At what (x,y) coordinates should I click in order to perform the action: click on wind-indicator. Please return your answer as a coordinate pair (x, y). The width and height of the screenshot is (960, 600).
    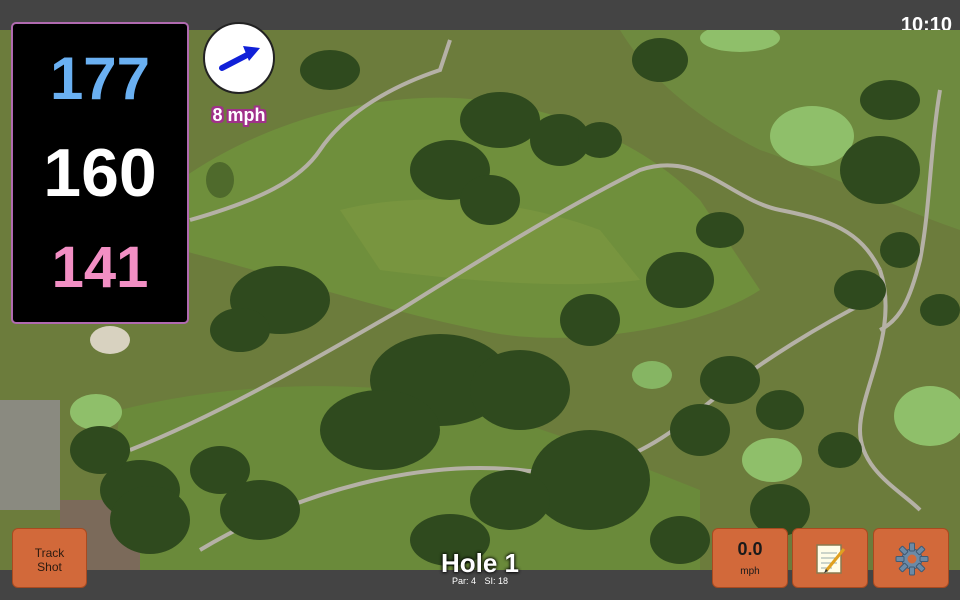
    Looking at the image, I should click on (239, 58).